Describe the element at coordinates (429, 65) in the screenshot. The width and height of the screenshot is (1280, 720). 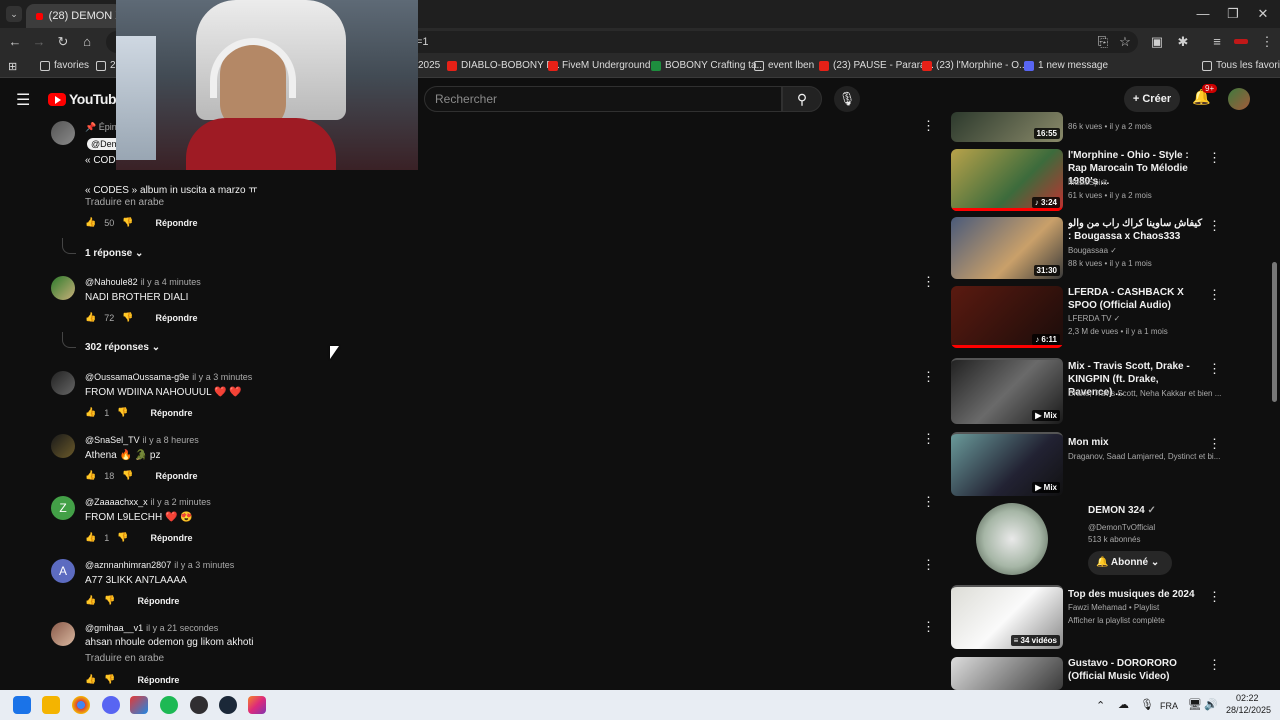
I see `bookmark-2025: 2025` at that location.